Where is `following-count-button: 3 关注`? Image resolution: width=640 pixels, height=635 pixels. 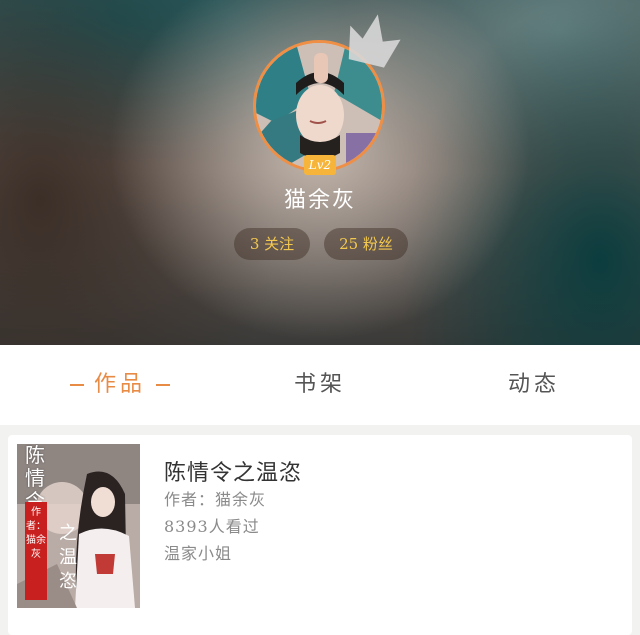
following-count-button: 3 关注 is located at coordinates (272, 244).